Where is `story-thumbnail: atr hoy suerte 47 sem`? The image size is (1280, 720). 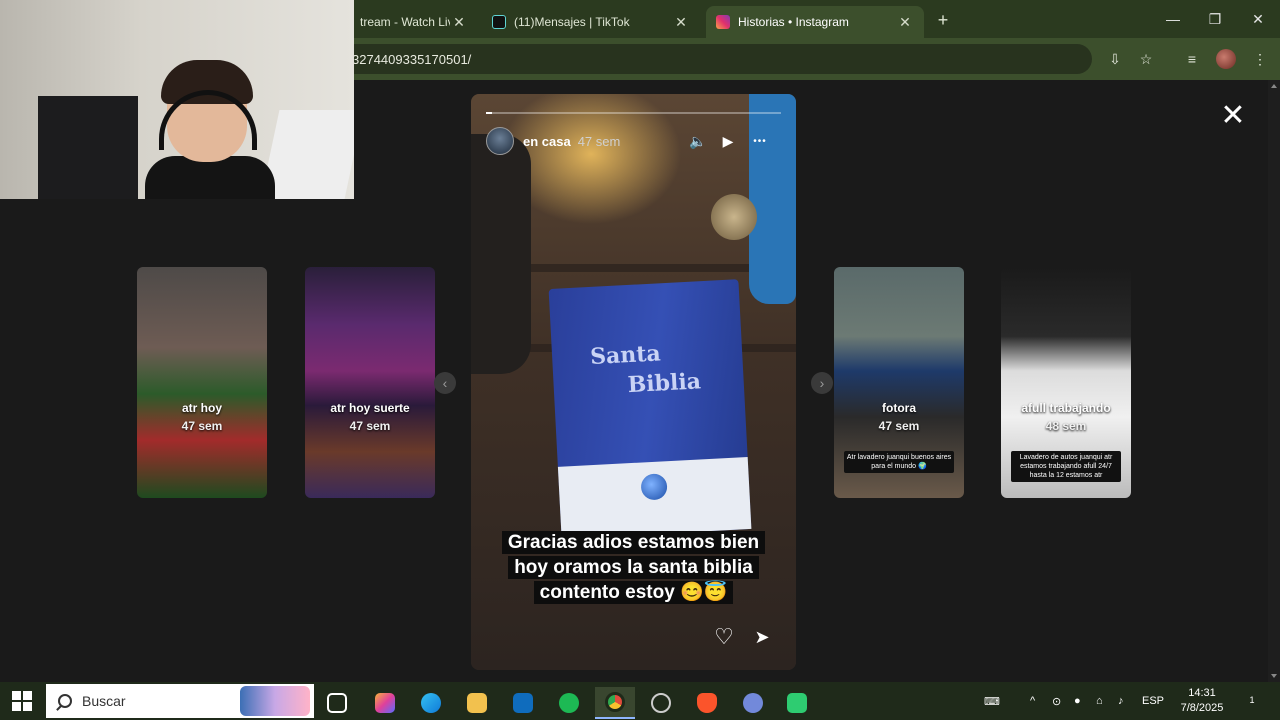
story-thumbnail: atr hoy suerte 47 sem is located at coordinates (370, 382).